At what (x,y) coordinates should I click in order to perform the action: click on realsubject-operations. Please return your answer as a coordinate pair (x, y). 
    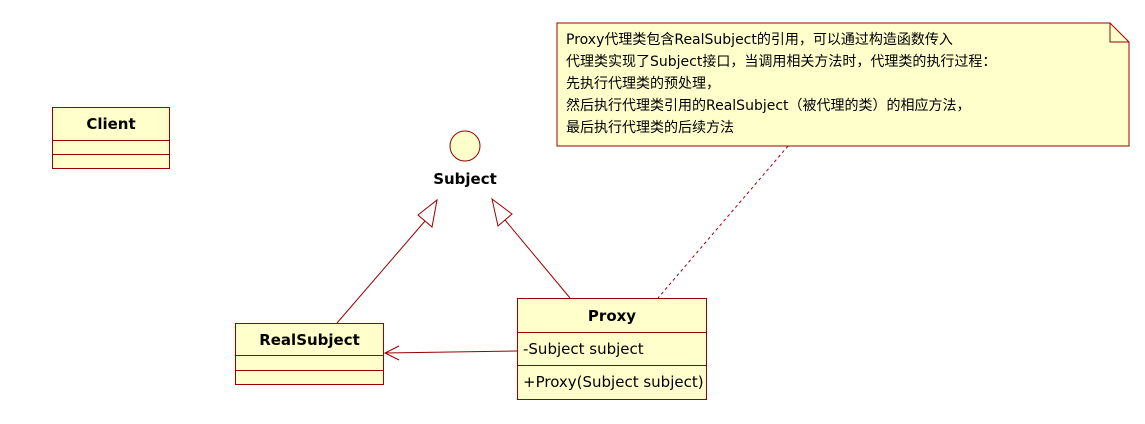
    Looking at the image, I should click on (309, 377).